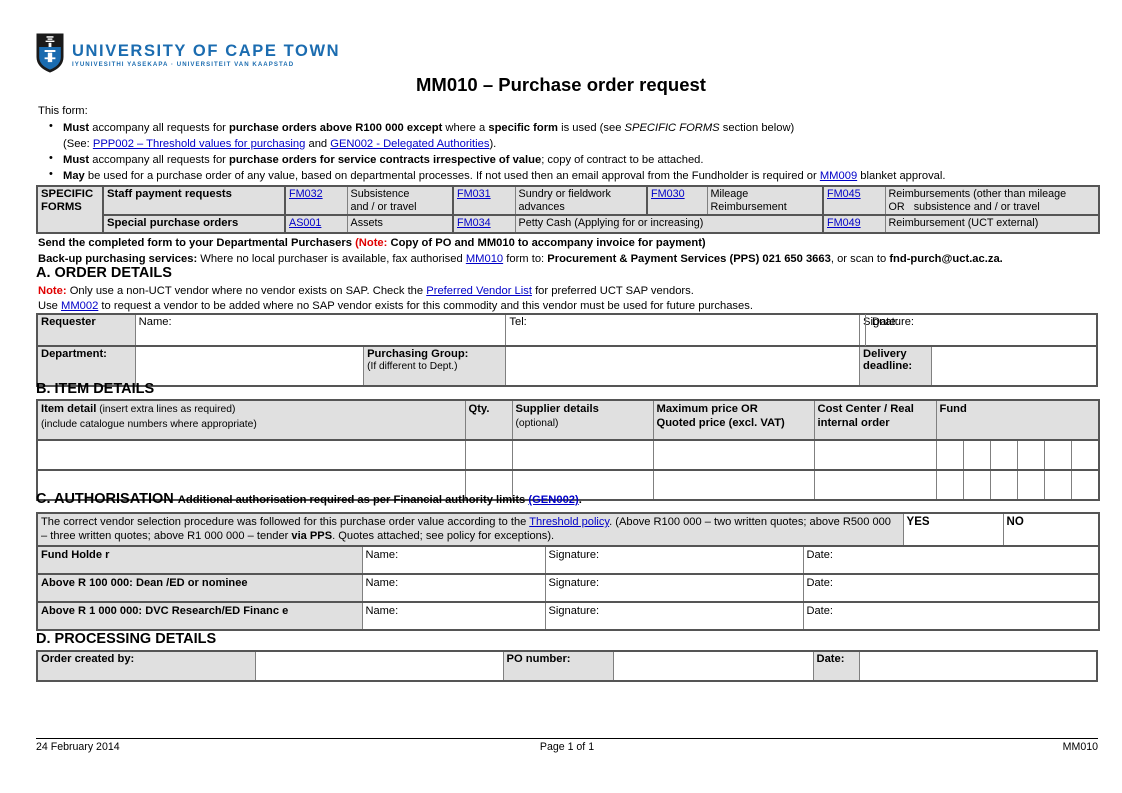  Describe the element at coordinates (669, 224) in the screenshot. I see `sf-row1-desc-1: Petty Cash (Applying for or increasing)` at that location.